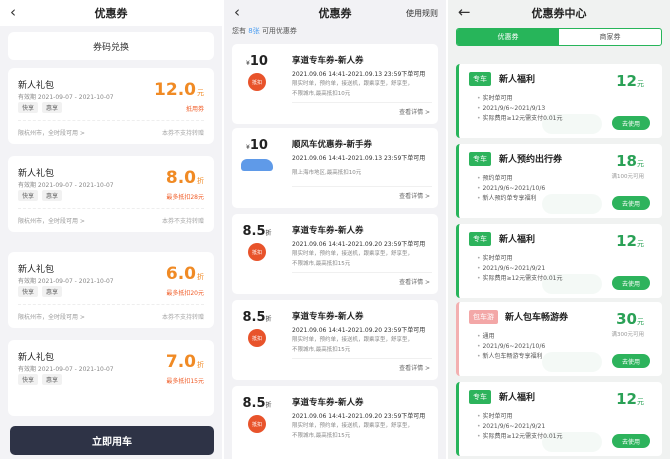 This screenshot has height=459, width=670. What do you see at coordinates (40, 195) in the screenshot?
I see `tag-list: 快享 惠享` at bounding box center [40, 195].